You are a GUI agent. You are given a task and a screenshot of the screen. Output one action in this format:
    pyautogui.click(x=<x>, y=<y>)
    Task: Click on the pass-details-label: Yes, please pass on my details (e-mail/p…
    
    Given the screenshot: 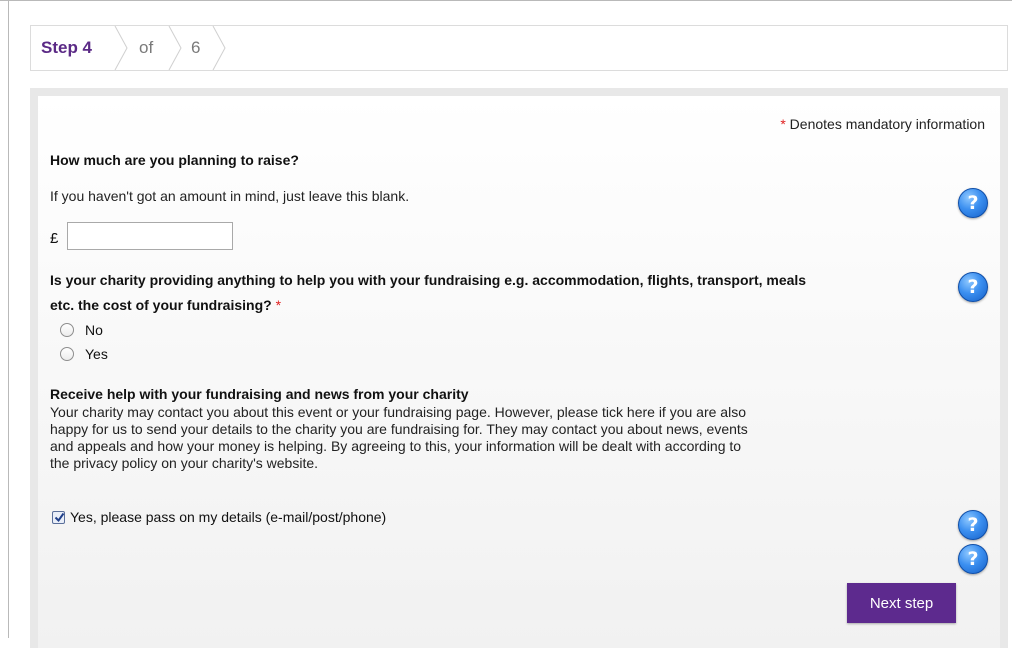 What is the action you would take?
    pyautogui.click(x=228, y=517)
    